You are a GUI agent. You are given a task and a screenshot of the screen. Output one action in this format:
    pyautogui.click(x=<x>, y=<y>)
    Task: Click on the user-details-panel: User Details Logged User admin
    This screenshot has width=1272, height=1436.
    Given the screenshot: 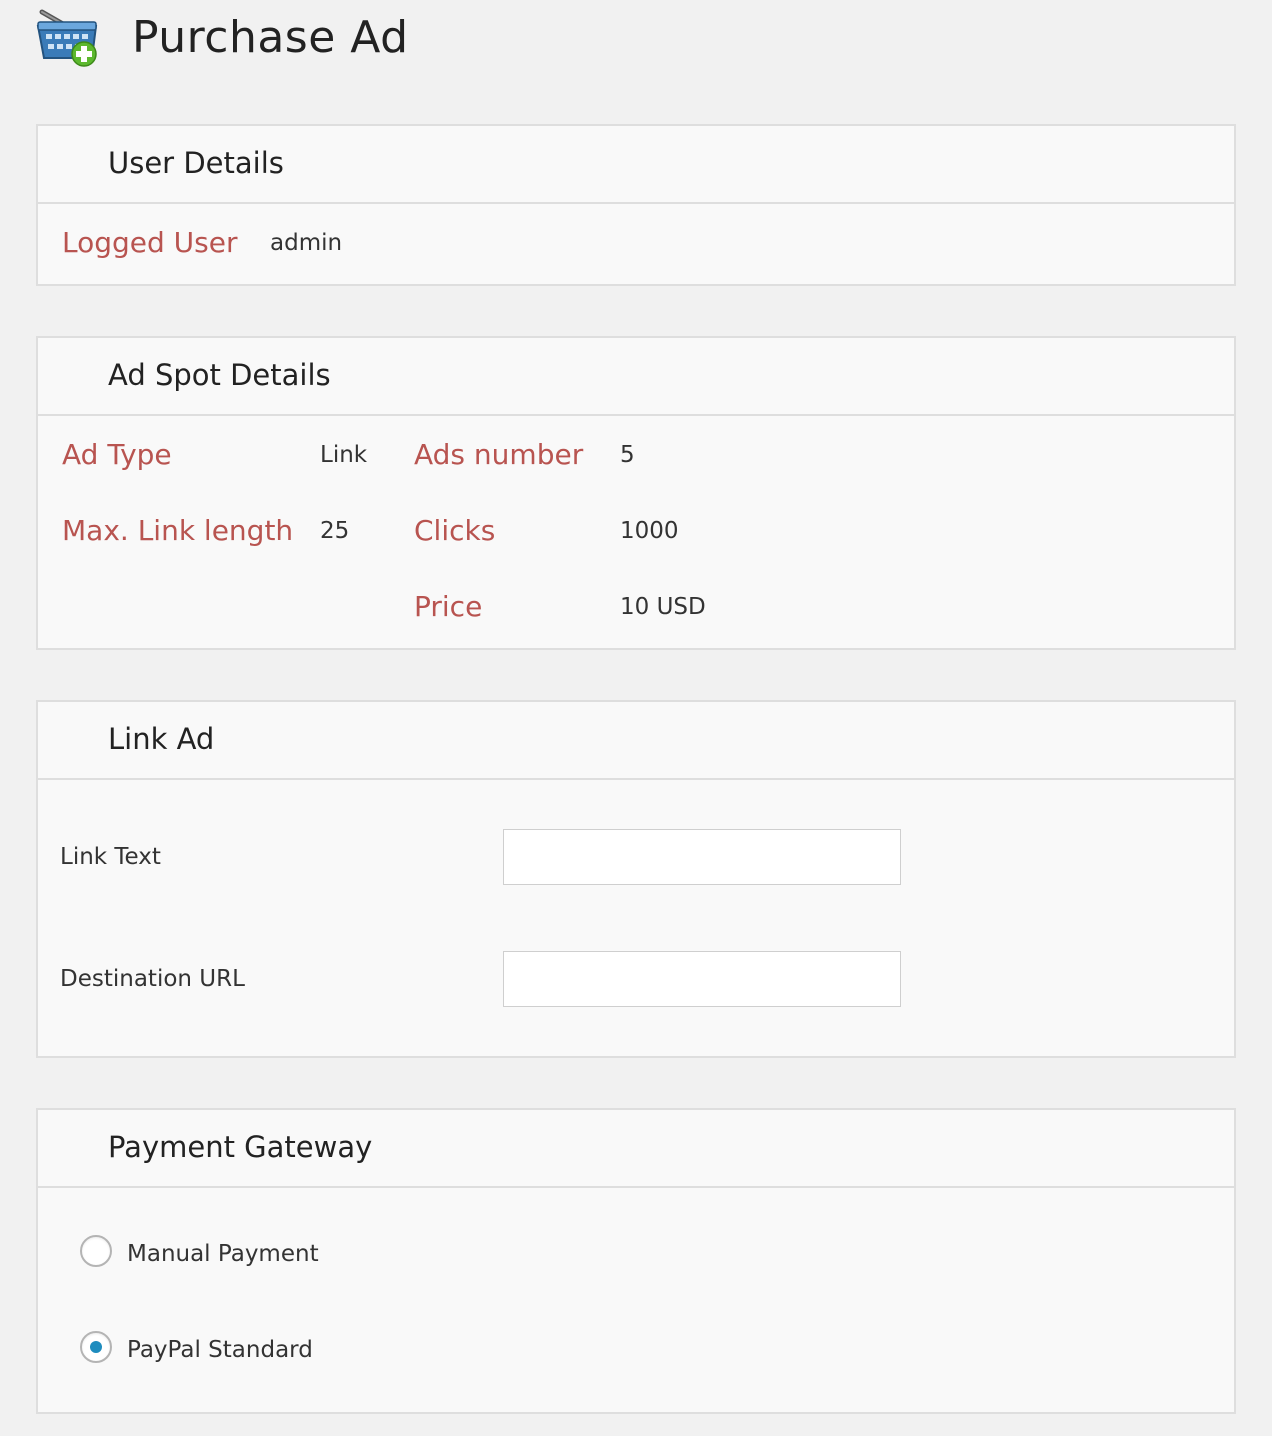 What is the action you would take?
    pyautogui.click(x=636, y=205)
    